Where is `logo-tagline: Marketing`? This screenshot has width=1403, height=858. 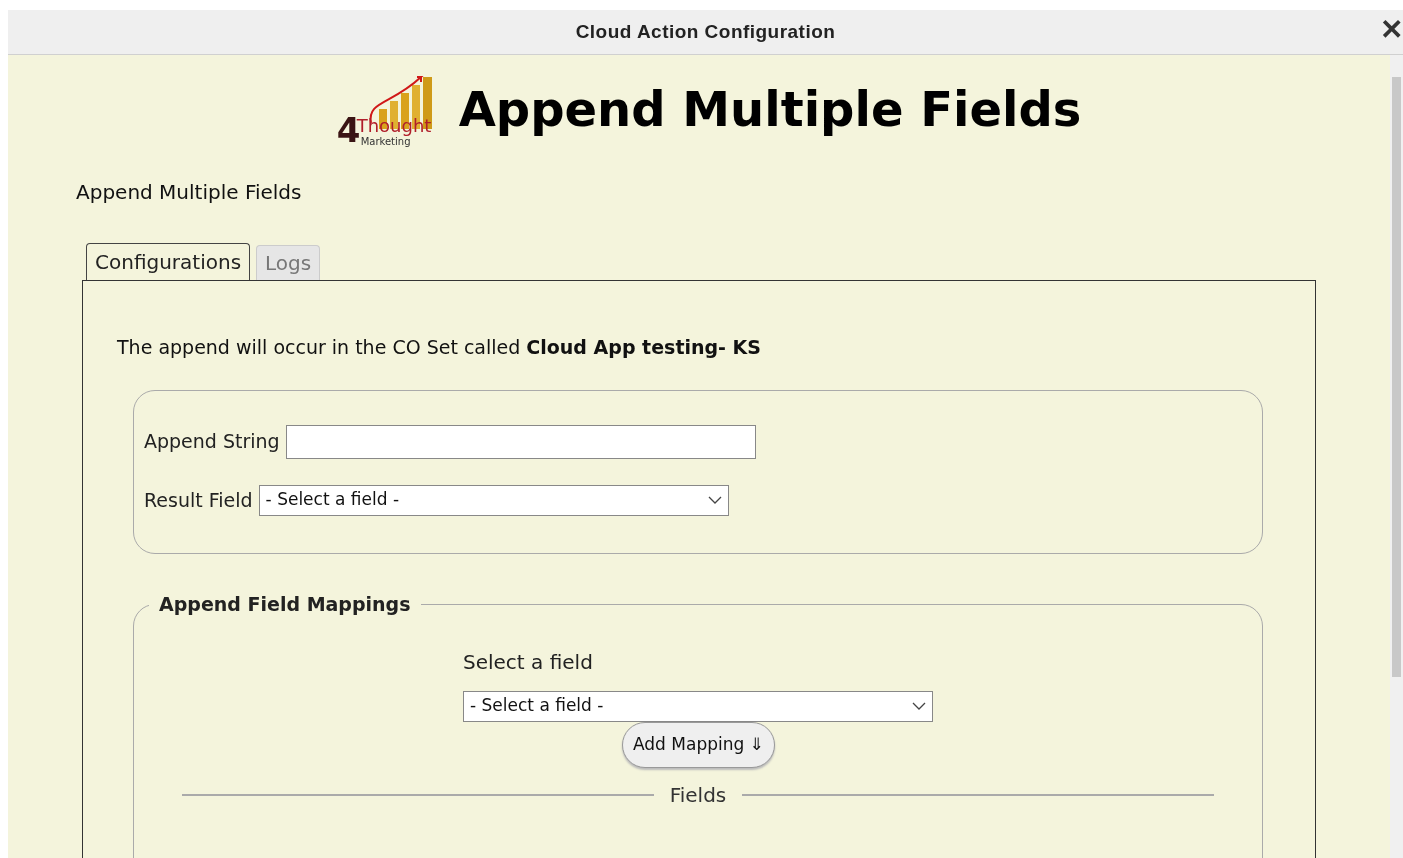
logo-tagline: Marketing is located at coordinates (385, 142).